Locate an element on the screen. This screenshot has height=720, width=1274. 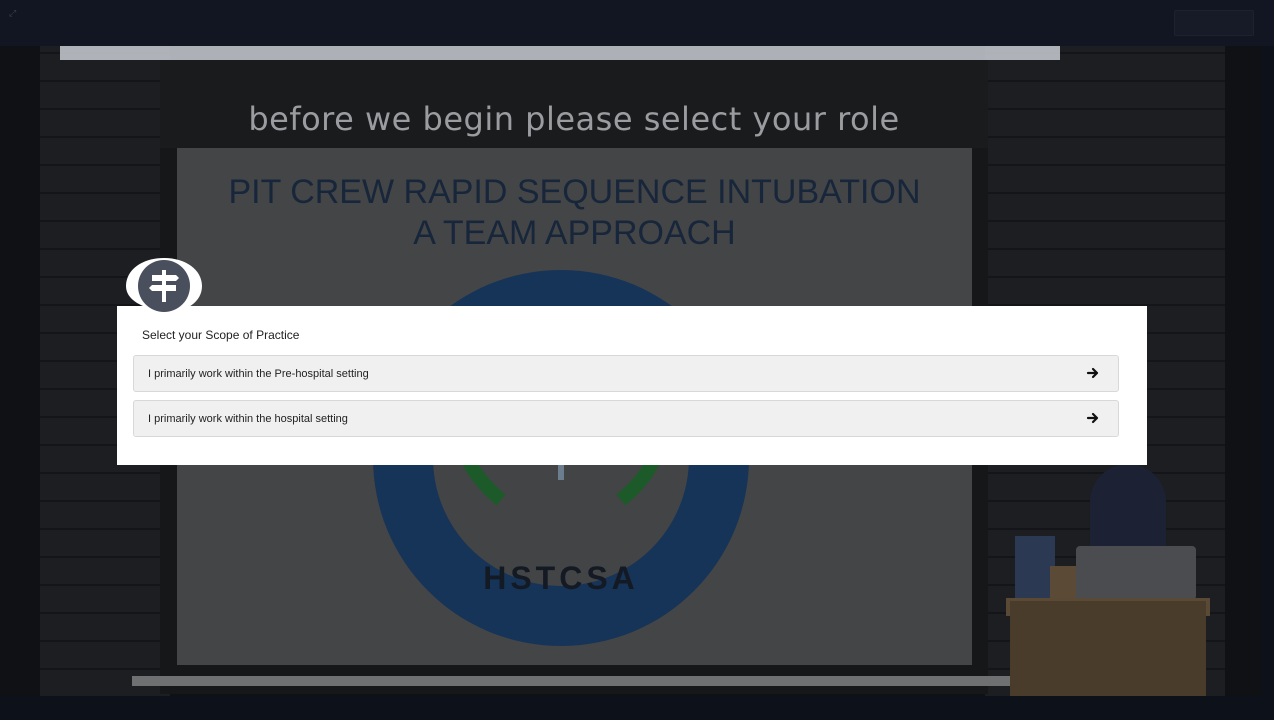
expand-icon: ⤢ is located at coordinates (14, 13).